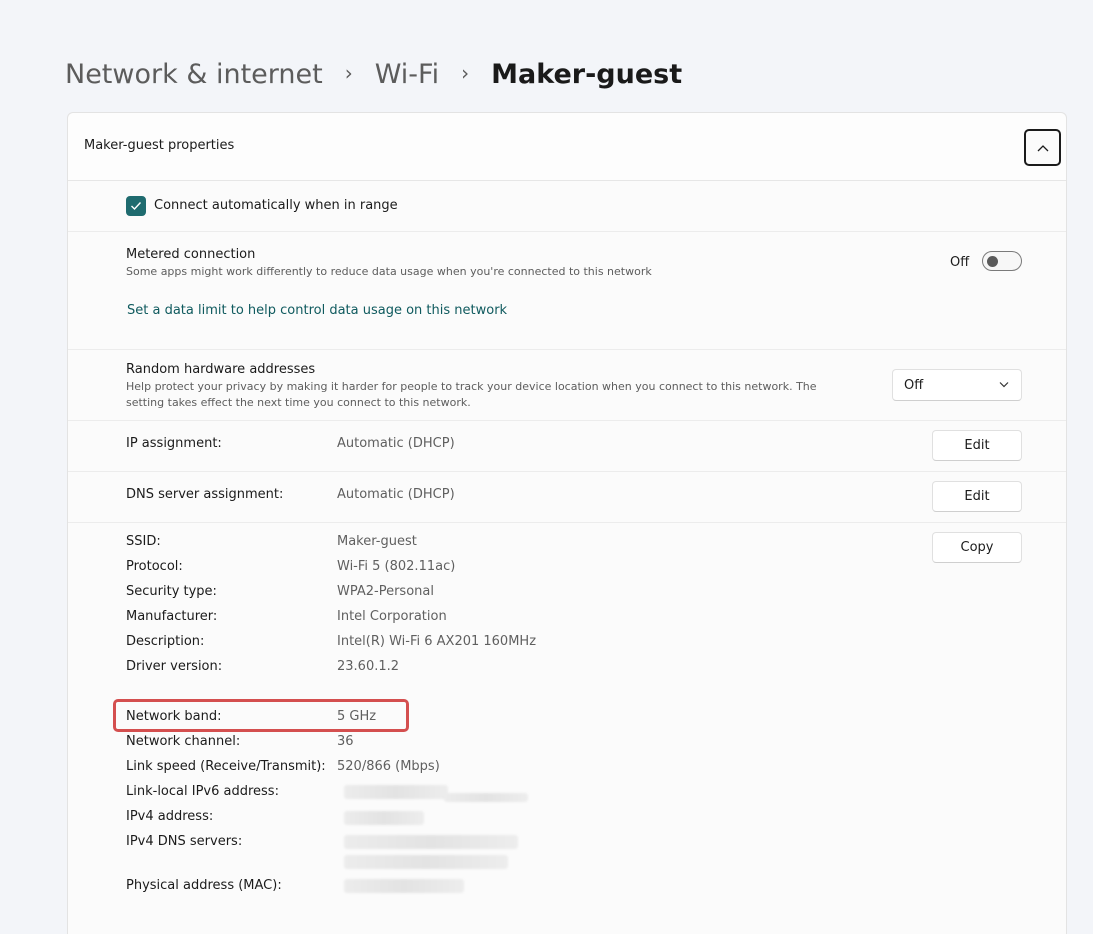  What do you see at coordinates (205, 494) in the screenshot?
I see `dns-assignment-label: DNS server assignment:` at bounding box center [205, 494].